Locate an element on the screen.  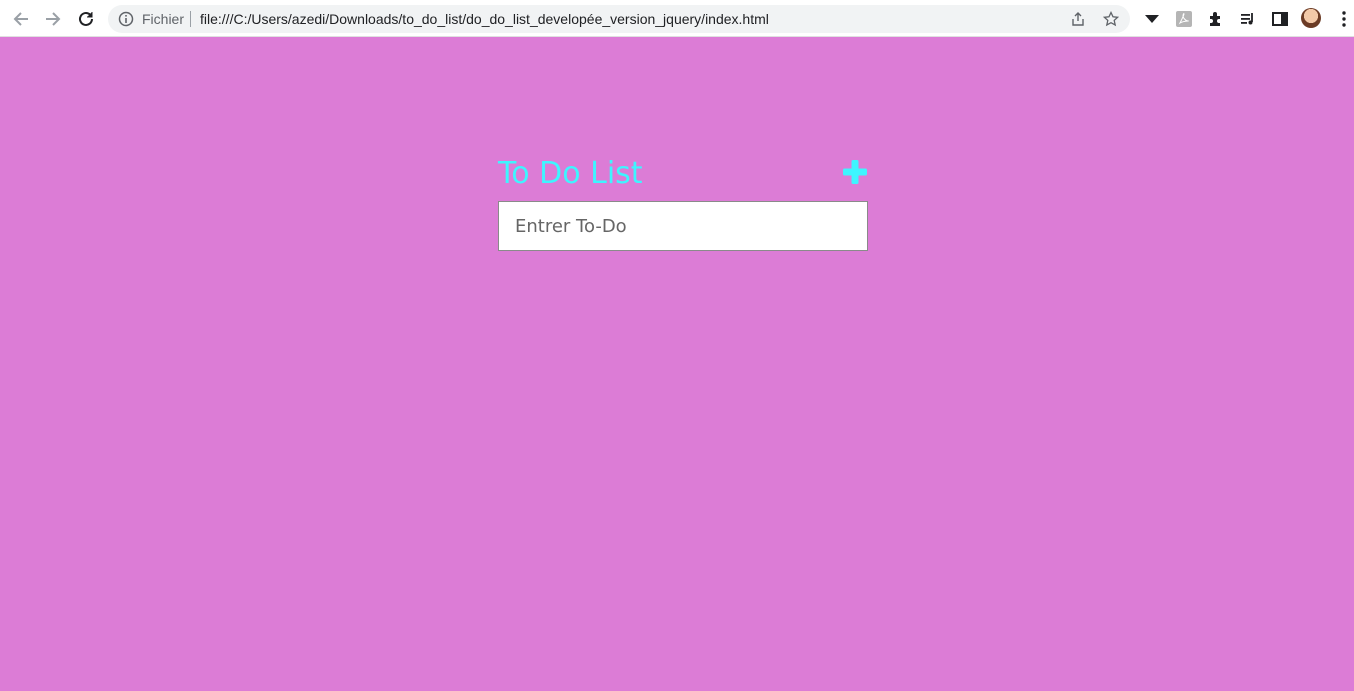
plus-icon is located at coordinates (855, 172).